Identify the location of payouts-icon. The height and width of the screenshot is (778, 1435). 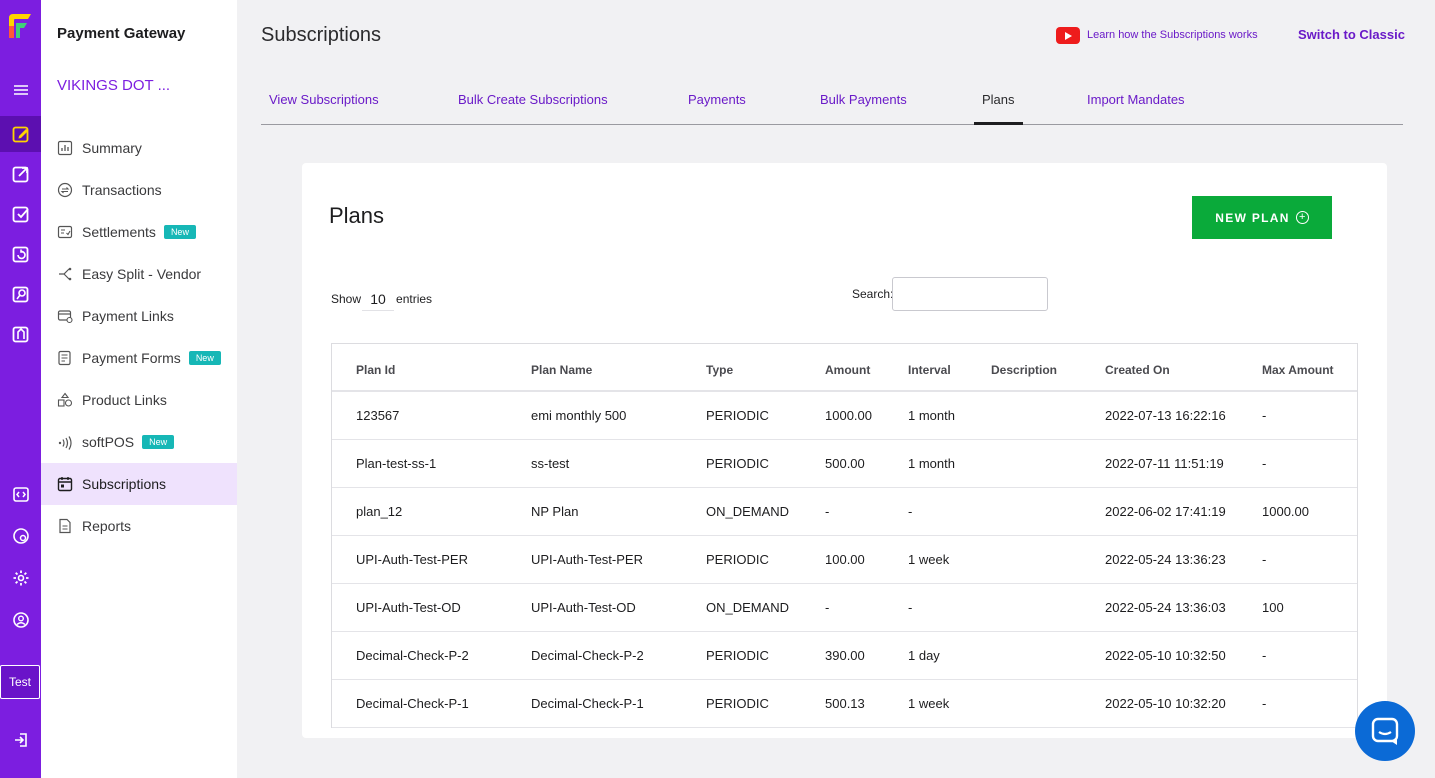
(20, 174).